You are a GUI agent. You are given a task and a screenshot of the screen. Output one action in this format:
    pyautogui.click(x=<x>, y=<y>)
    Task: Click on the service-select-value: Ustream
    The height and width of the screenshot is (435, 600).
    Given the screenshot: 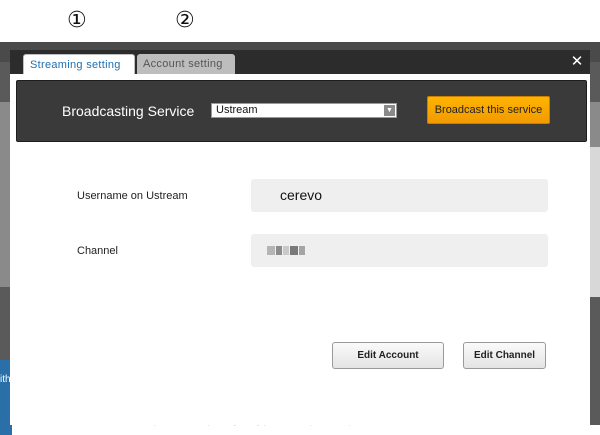 What is the action you would take?
    pyautogui.click(x=237, y=110)
    